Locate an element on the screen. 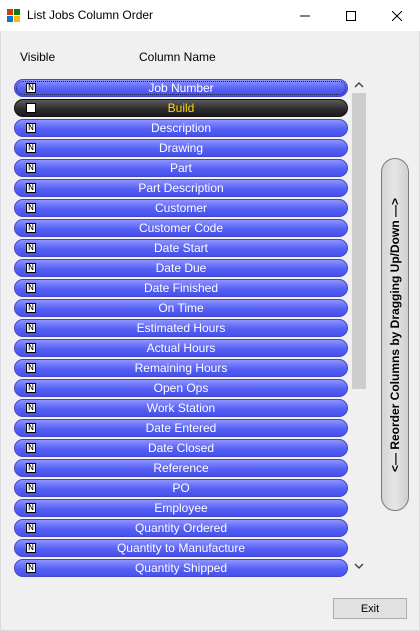 This screenshot has width=420, height=631. column-name-label: Customer is located at coordinates (180, 208).